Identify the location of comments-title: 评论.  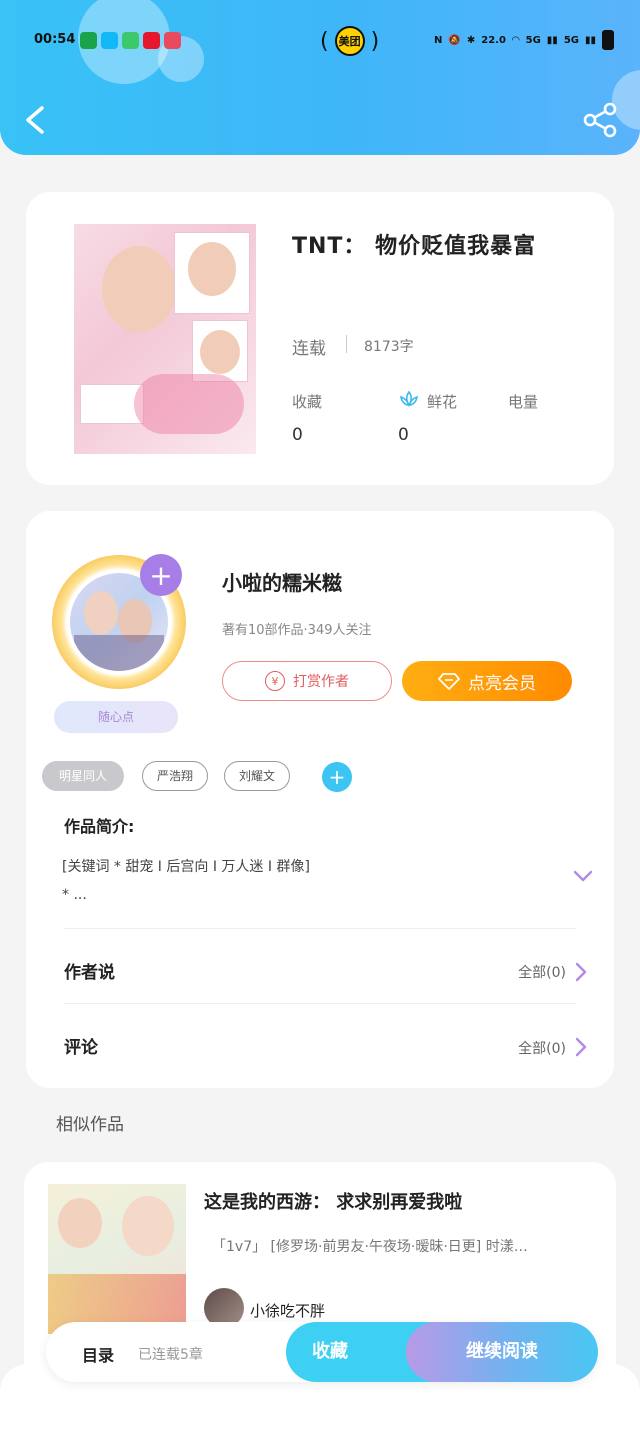
(81, 1045).